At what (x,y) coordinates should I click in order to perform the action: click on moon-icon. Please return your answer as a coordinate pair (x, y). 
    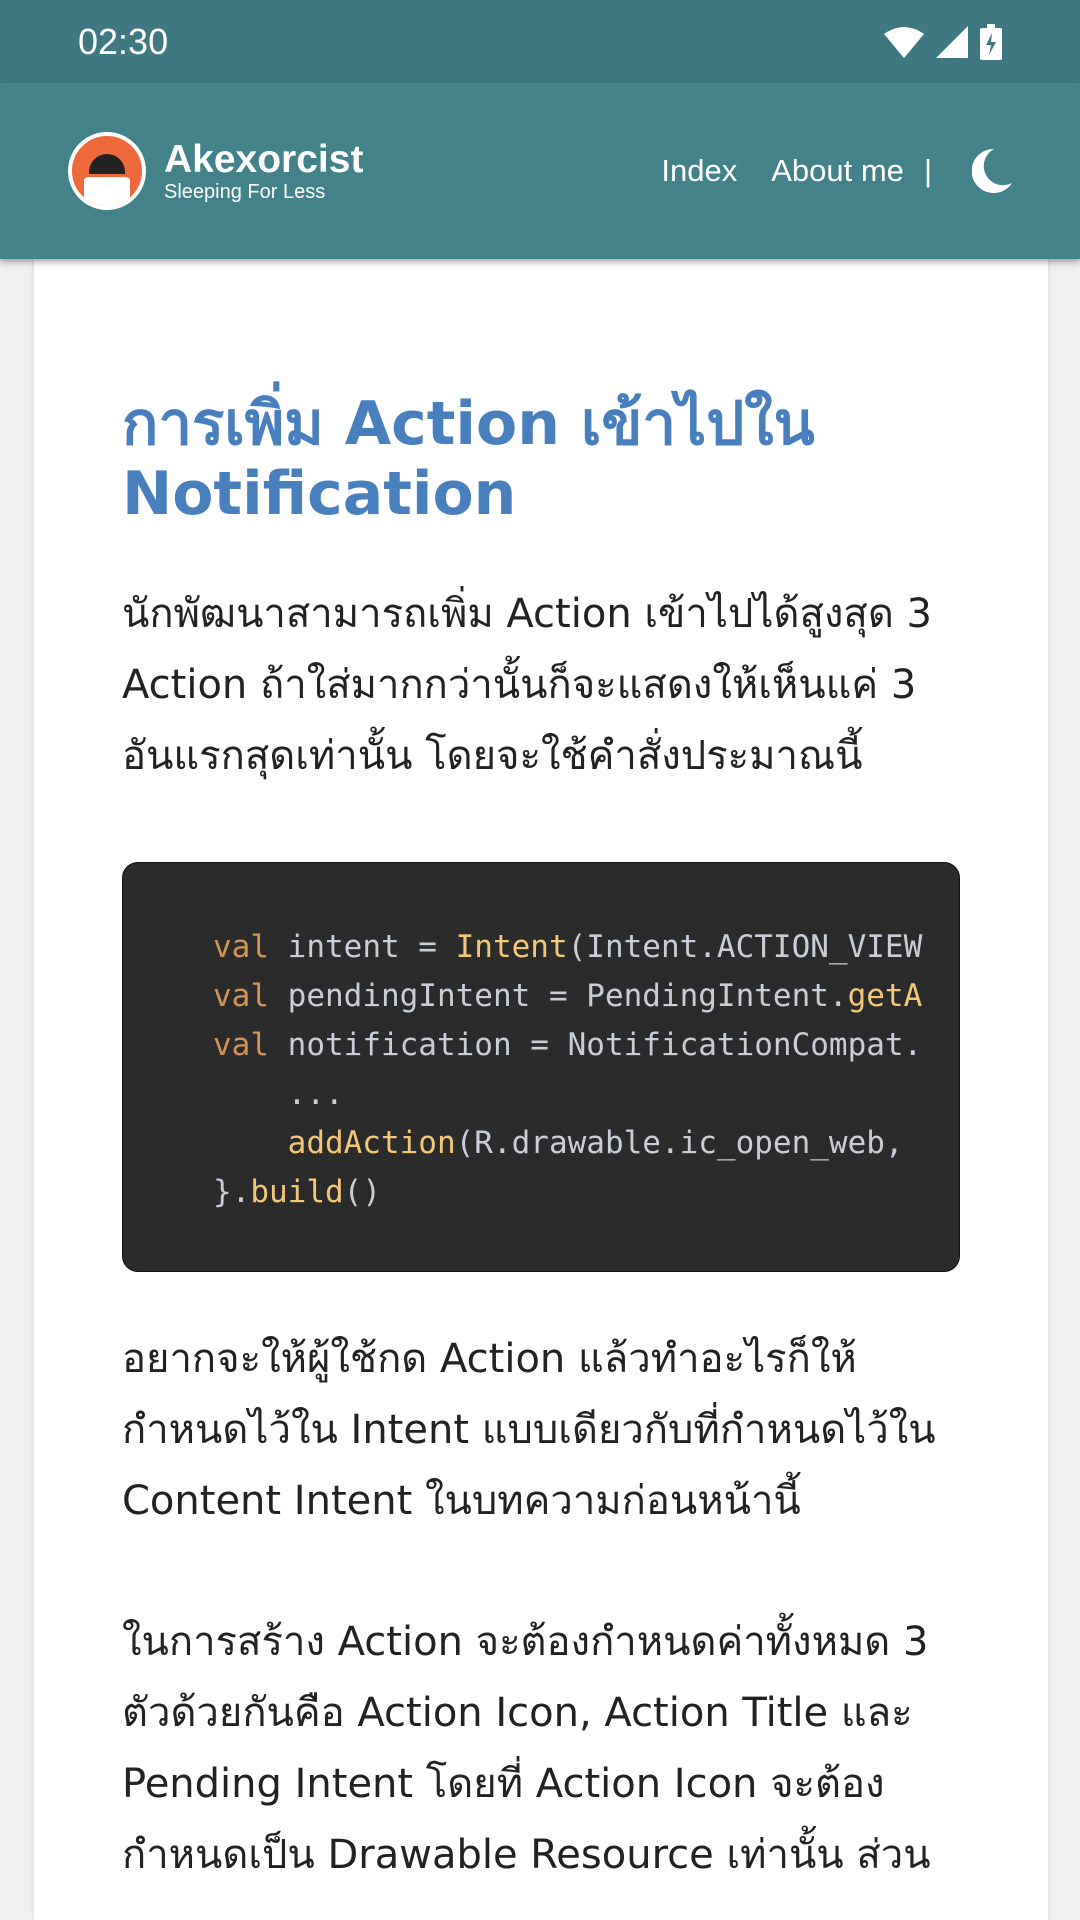
    Looking at the image, I should click on (992, 171).